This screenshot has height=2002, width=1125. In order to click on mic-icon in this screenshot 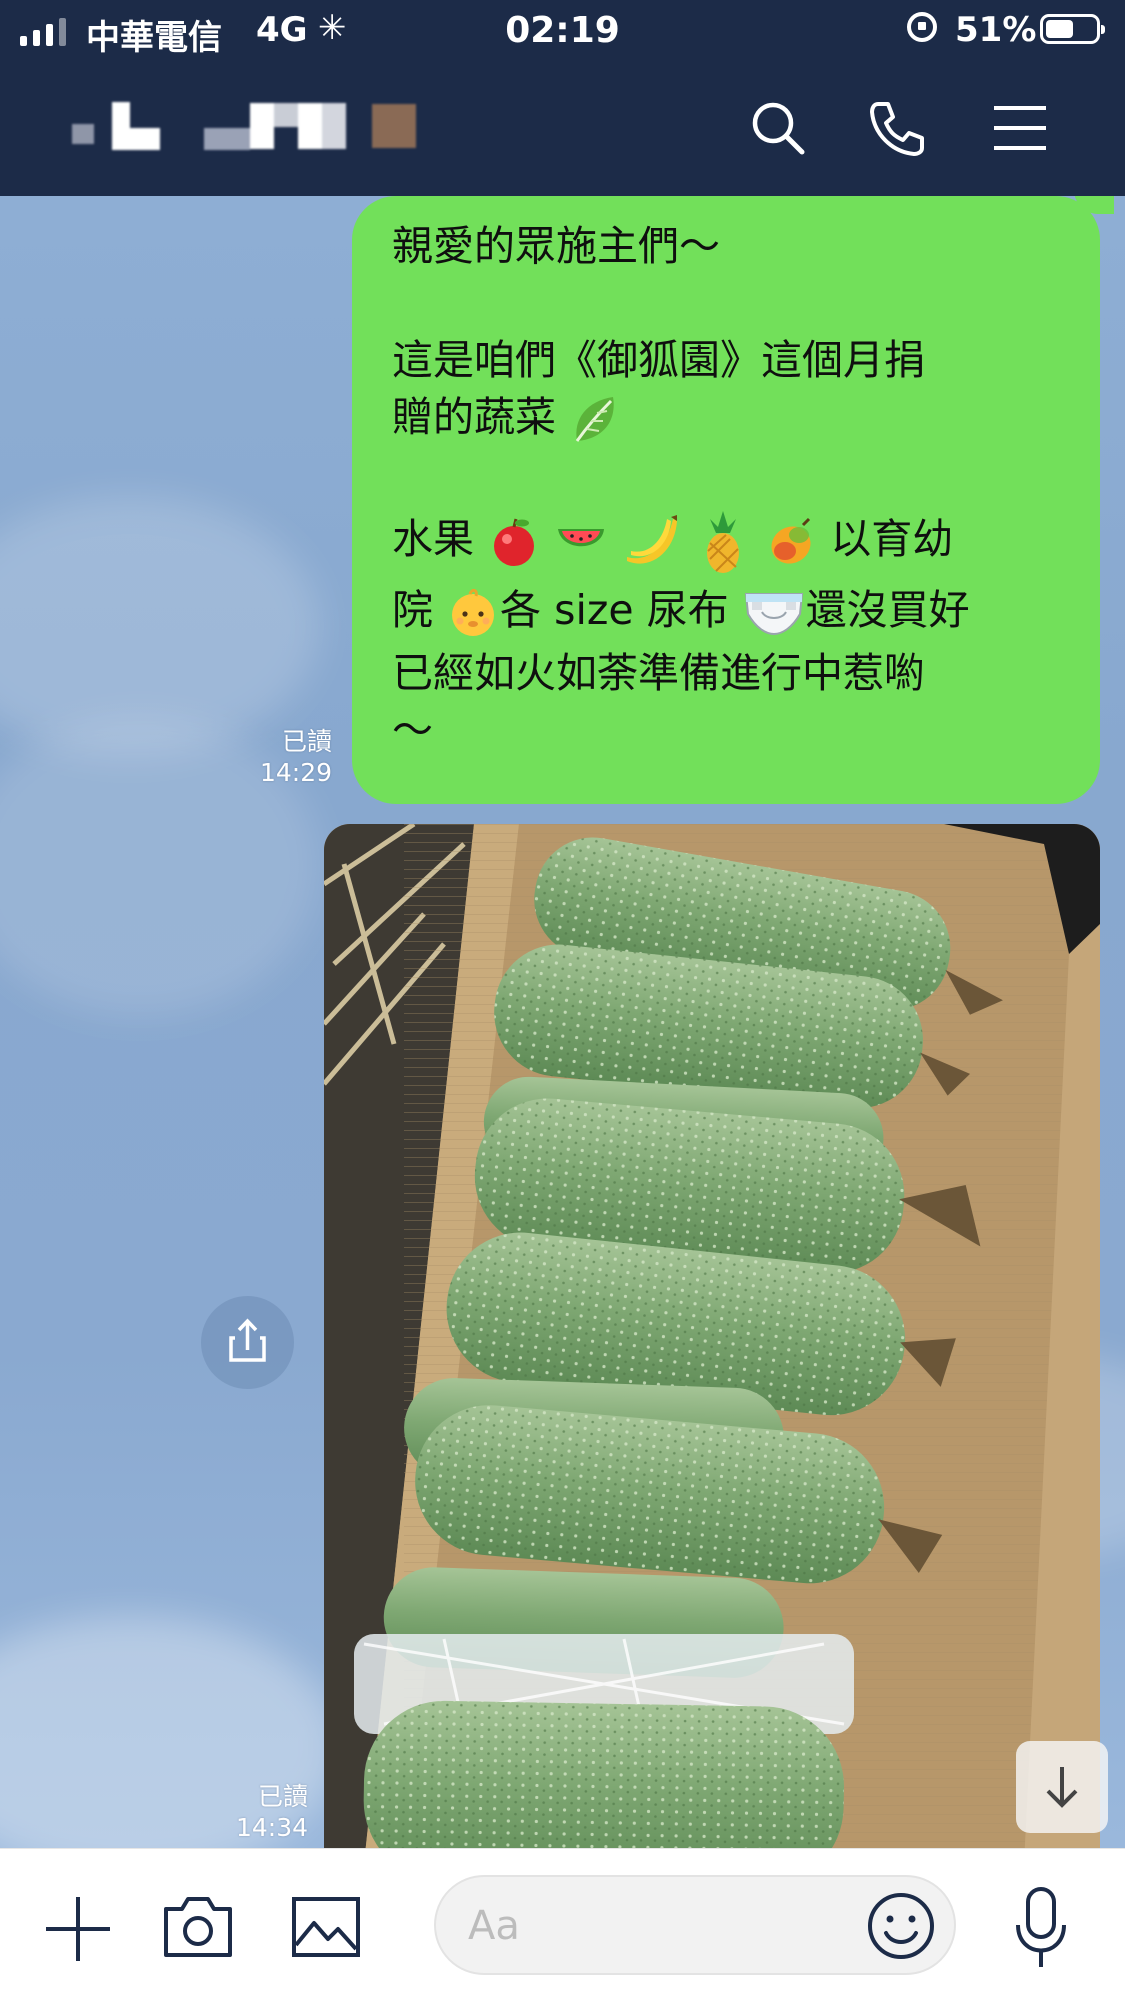, I will do `click(1041, 1928)`.